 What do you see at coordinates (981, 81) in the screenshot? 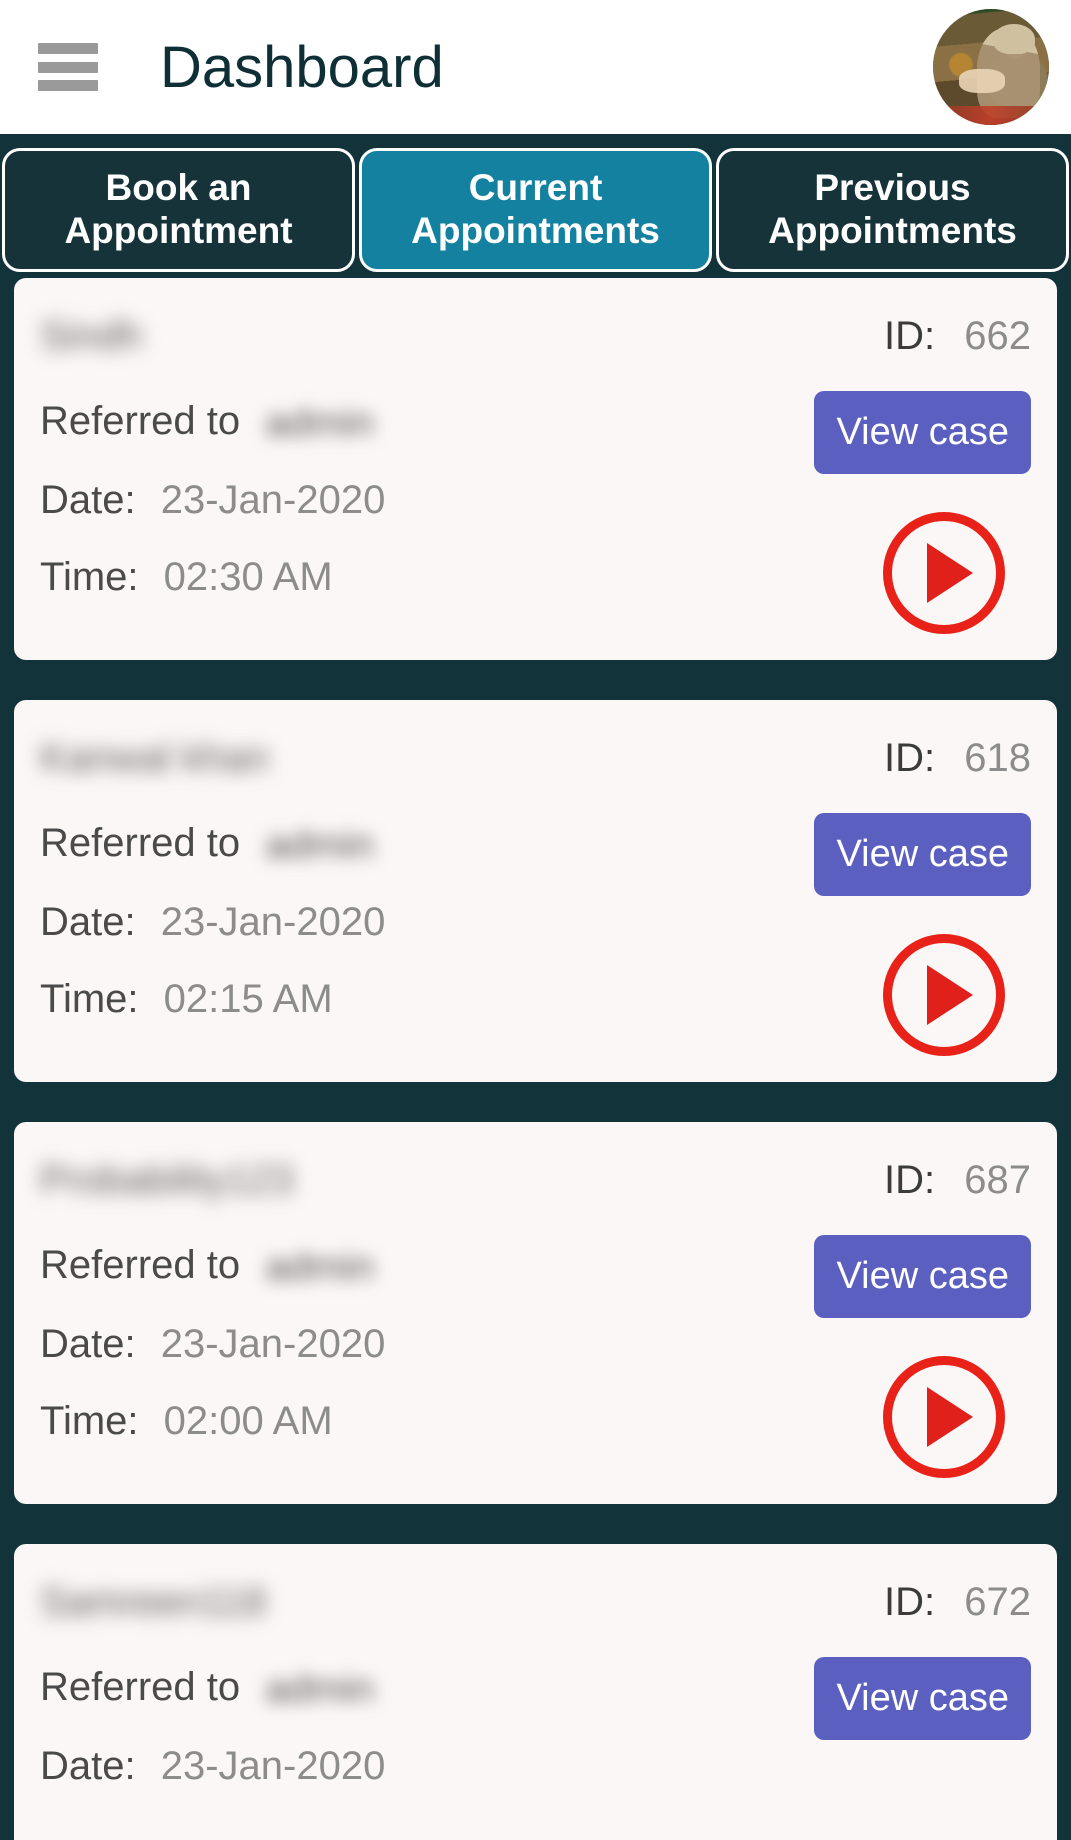
I see `avatar-arm` at bounding box center [981, 81].